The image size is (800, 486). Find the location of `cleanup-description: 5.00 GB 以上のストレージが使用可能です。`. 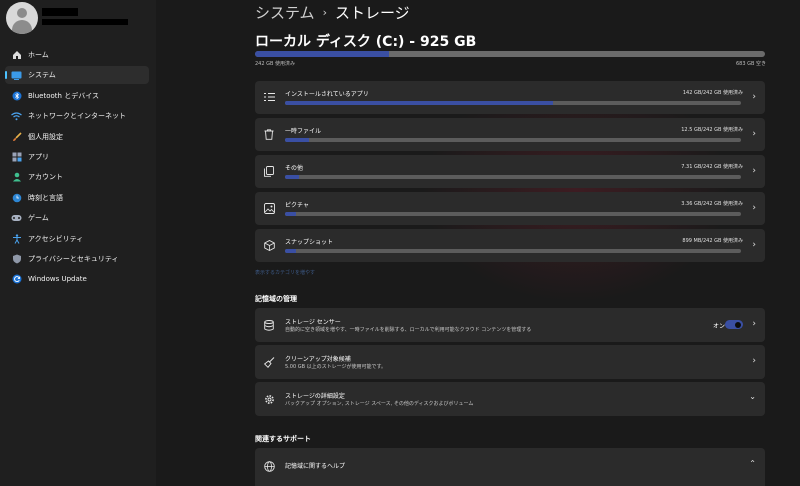

cleanup-description: 5.00 GB 以上のストレージが使用可能です。 is located at coordinates (336, 367).